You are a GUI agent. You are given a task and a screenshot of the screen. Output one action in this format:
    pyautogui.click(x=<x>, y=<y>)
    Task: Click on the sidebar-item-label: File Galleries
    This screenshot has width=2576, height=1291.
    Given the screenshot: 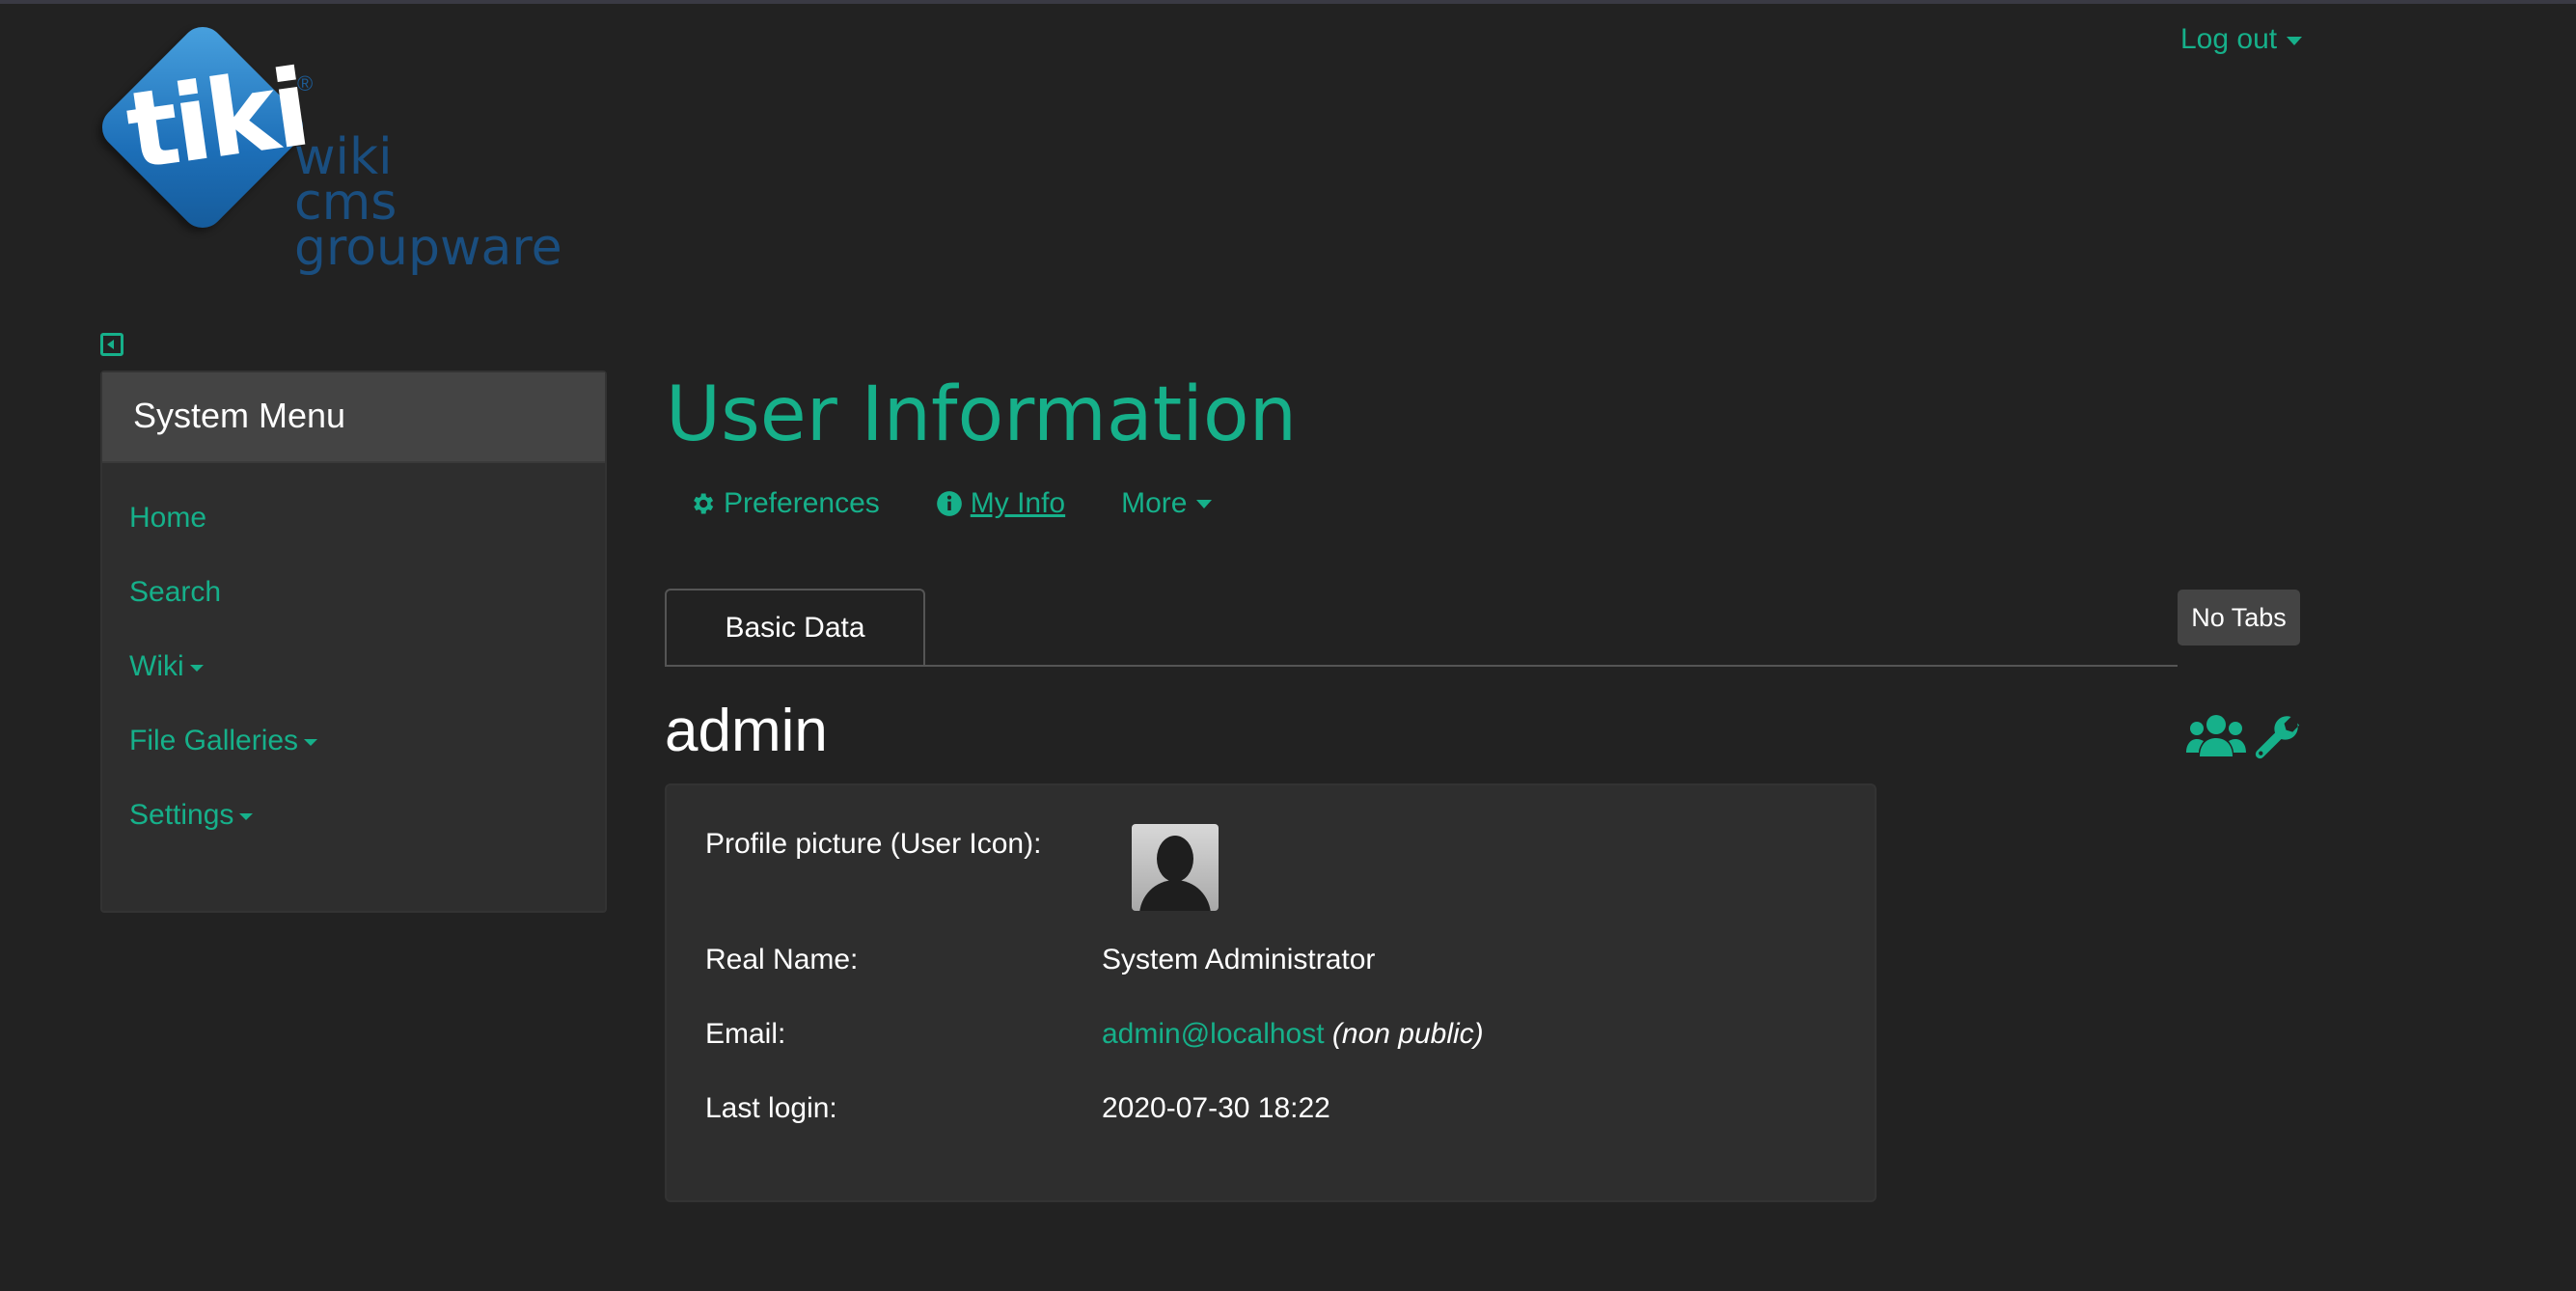 What is the action you would take?
    pyautogui.click(x=214, y=741)
    